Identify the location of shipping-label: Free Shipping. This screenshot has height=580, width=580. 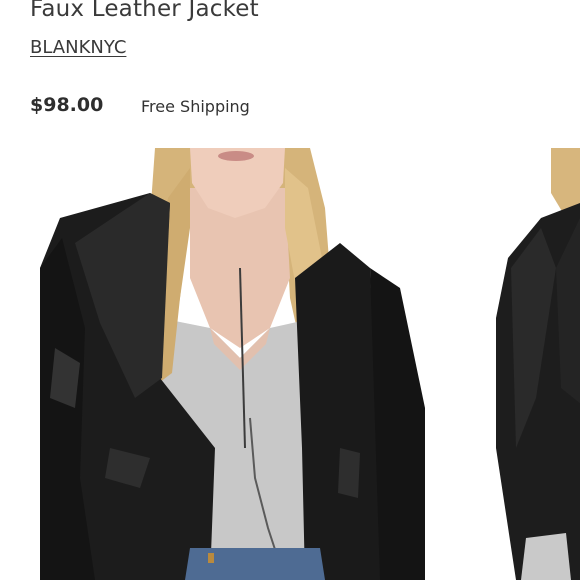
(195, 106).